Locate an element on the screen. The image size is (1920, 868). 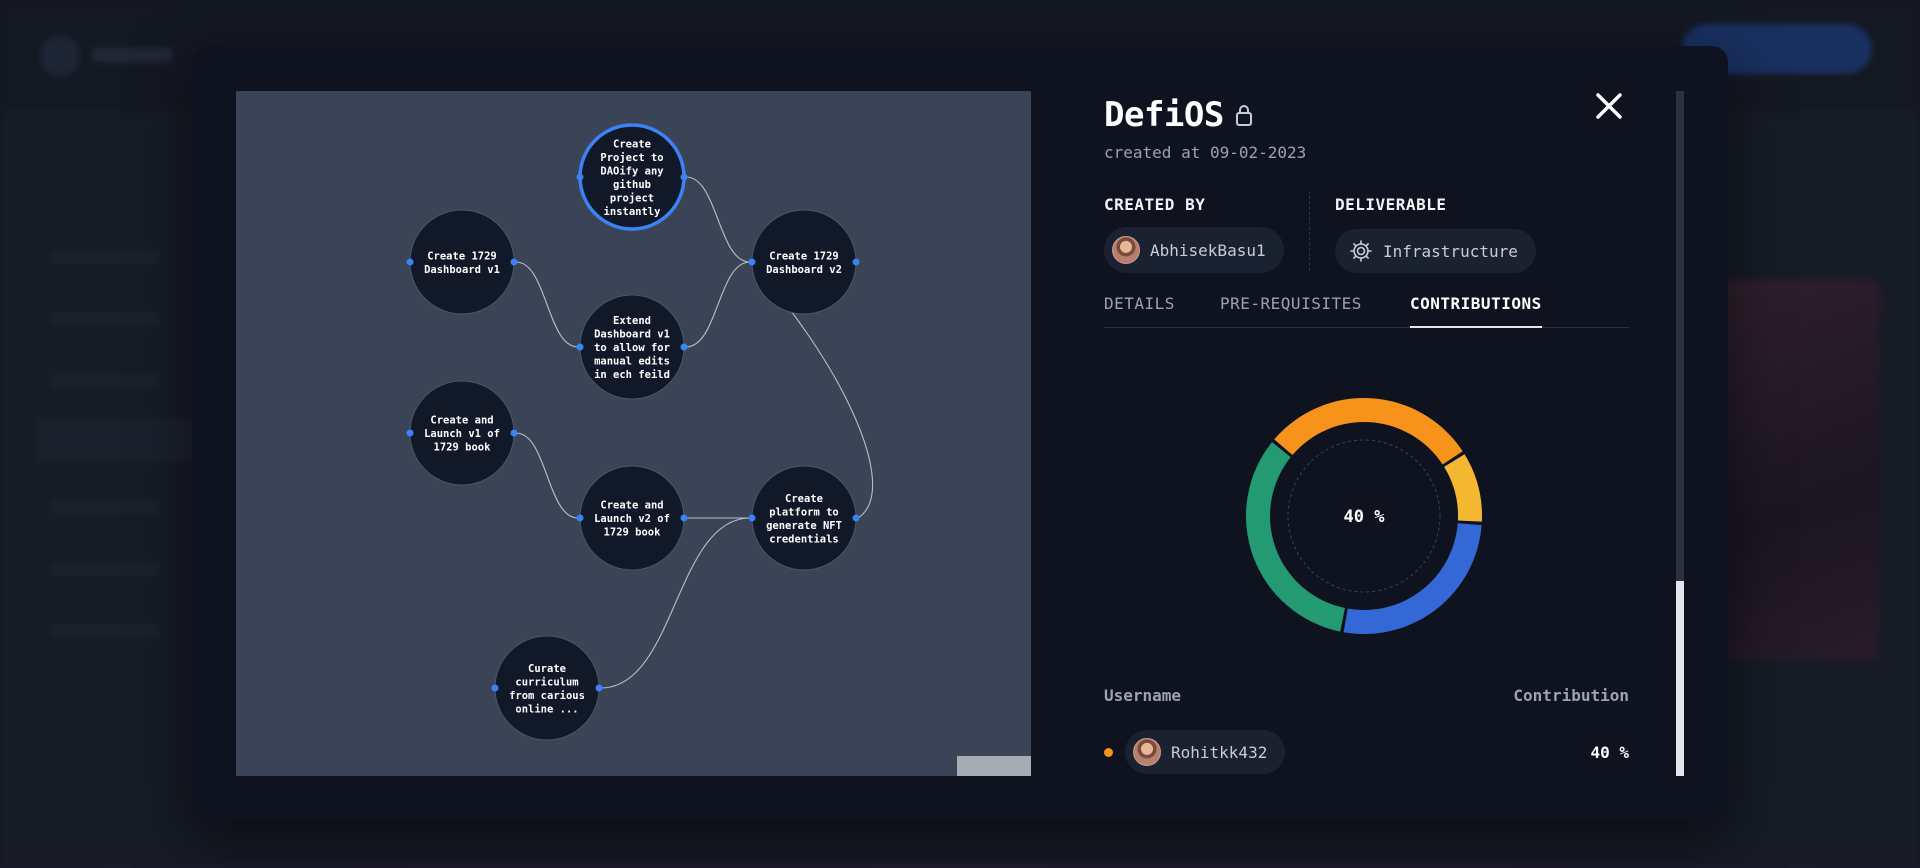
deliverable-label: DELIVERABLE is located at coordinates (1391, 204).